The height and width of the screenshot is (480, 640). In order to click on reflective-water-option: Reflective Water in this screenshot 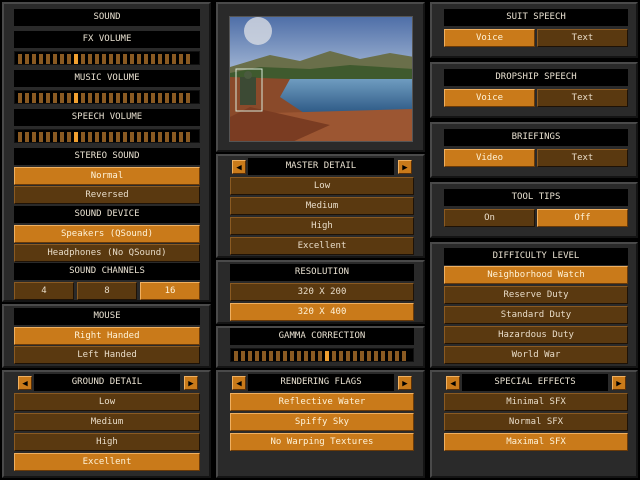, I will do `click(322, 402)`.